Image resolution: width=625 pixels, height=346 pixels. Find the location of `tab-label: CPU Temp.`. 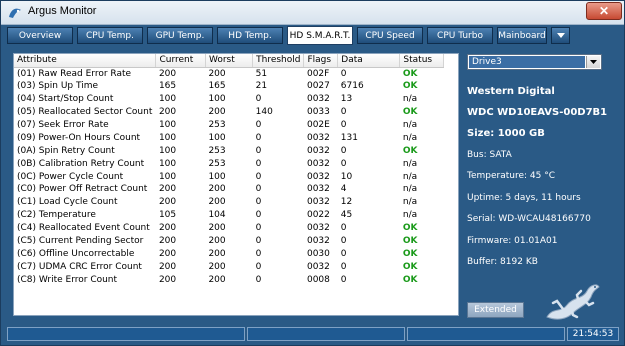

tab-label: CPU Temp. is located at coordinates (109, 35).